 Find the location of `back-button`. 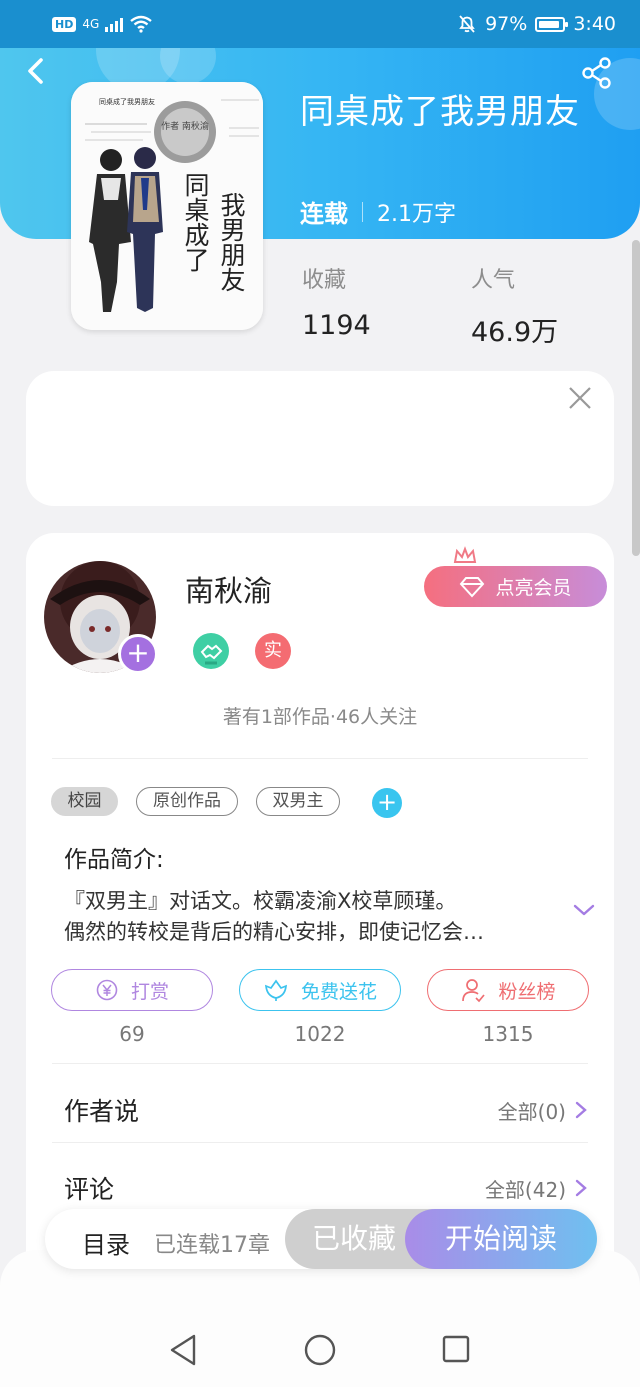

back-button is located at coordinates (38, 72).